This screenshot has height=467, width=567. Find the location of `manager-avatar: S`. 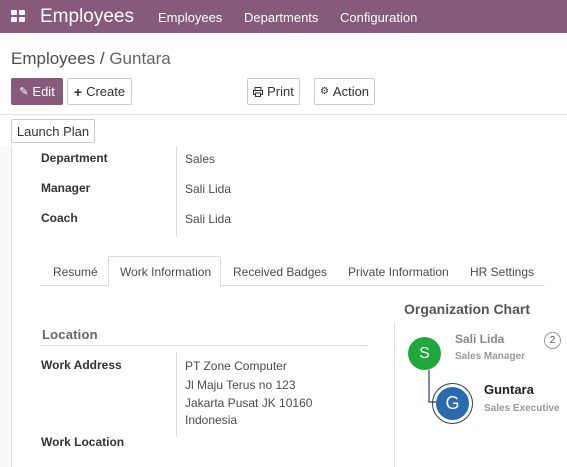

manager-avatar: S is located at coordinates (424, 353).